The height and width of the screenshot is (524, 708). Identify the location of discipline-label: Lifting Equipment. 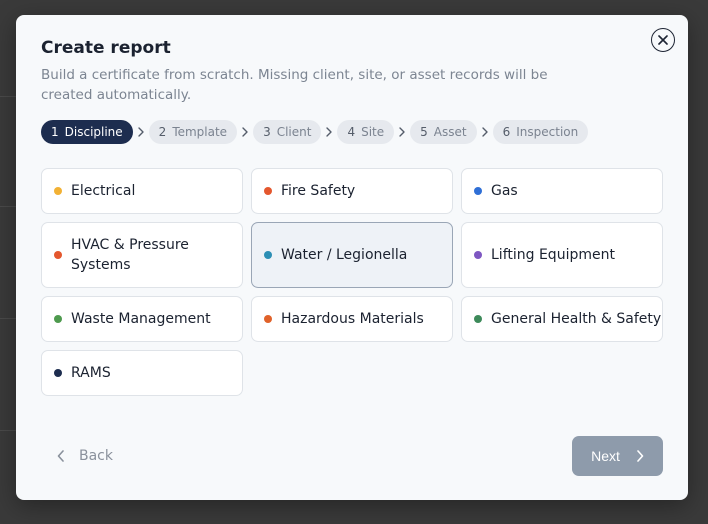
(553, 255).